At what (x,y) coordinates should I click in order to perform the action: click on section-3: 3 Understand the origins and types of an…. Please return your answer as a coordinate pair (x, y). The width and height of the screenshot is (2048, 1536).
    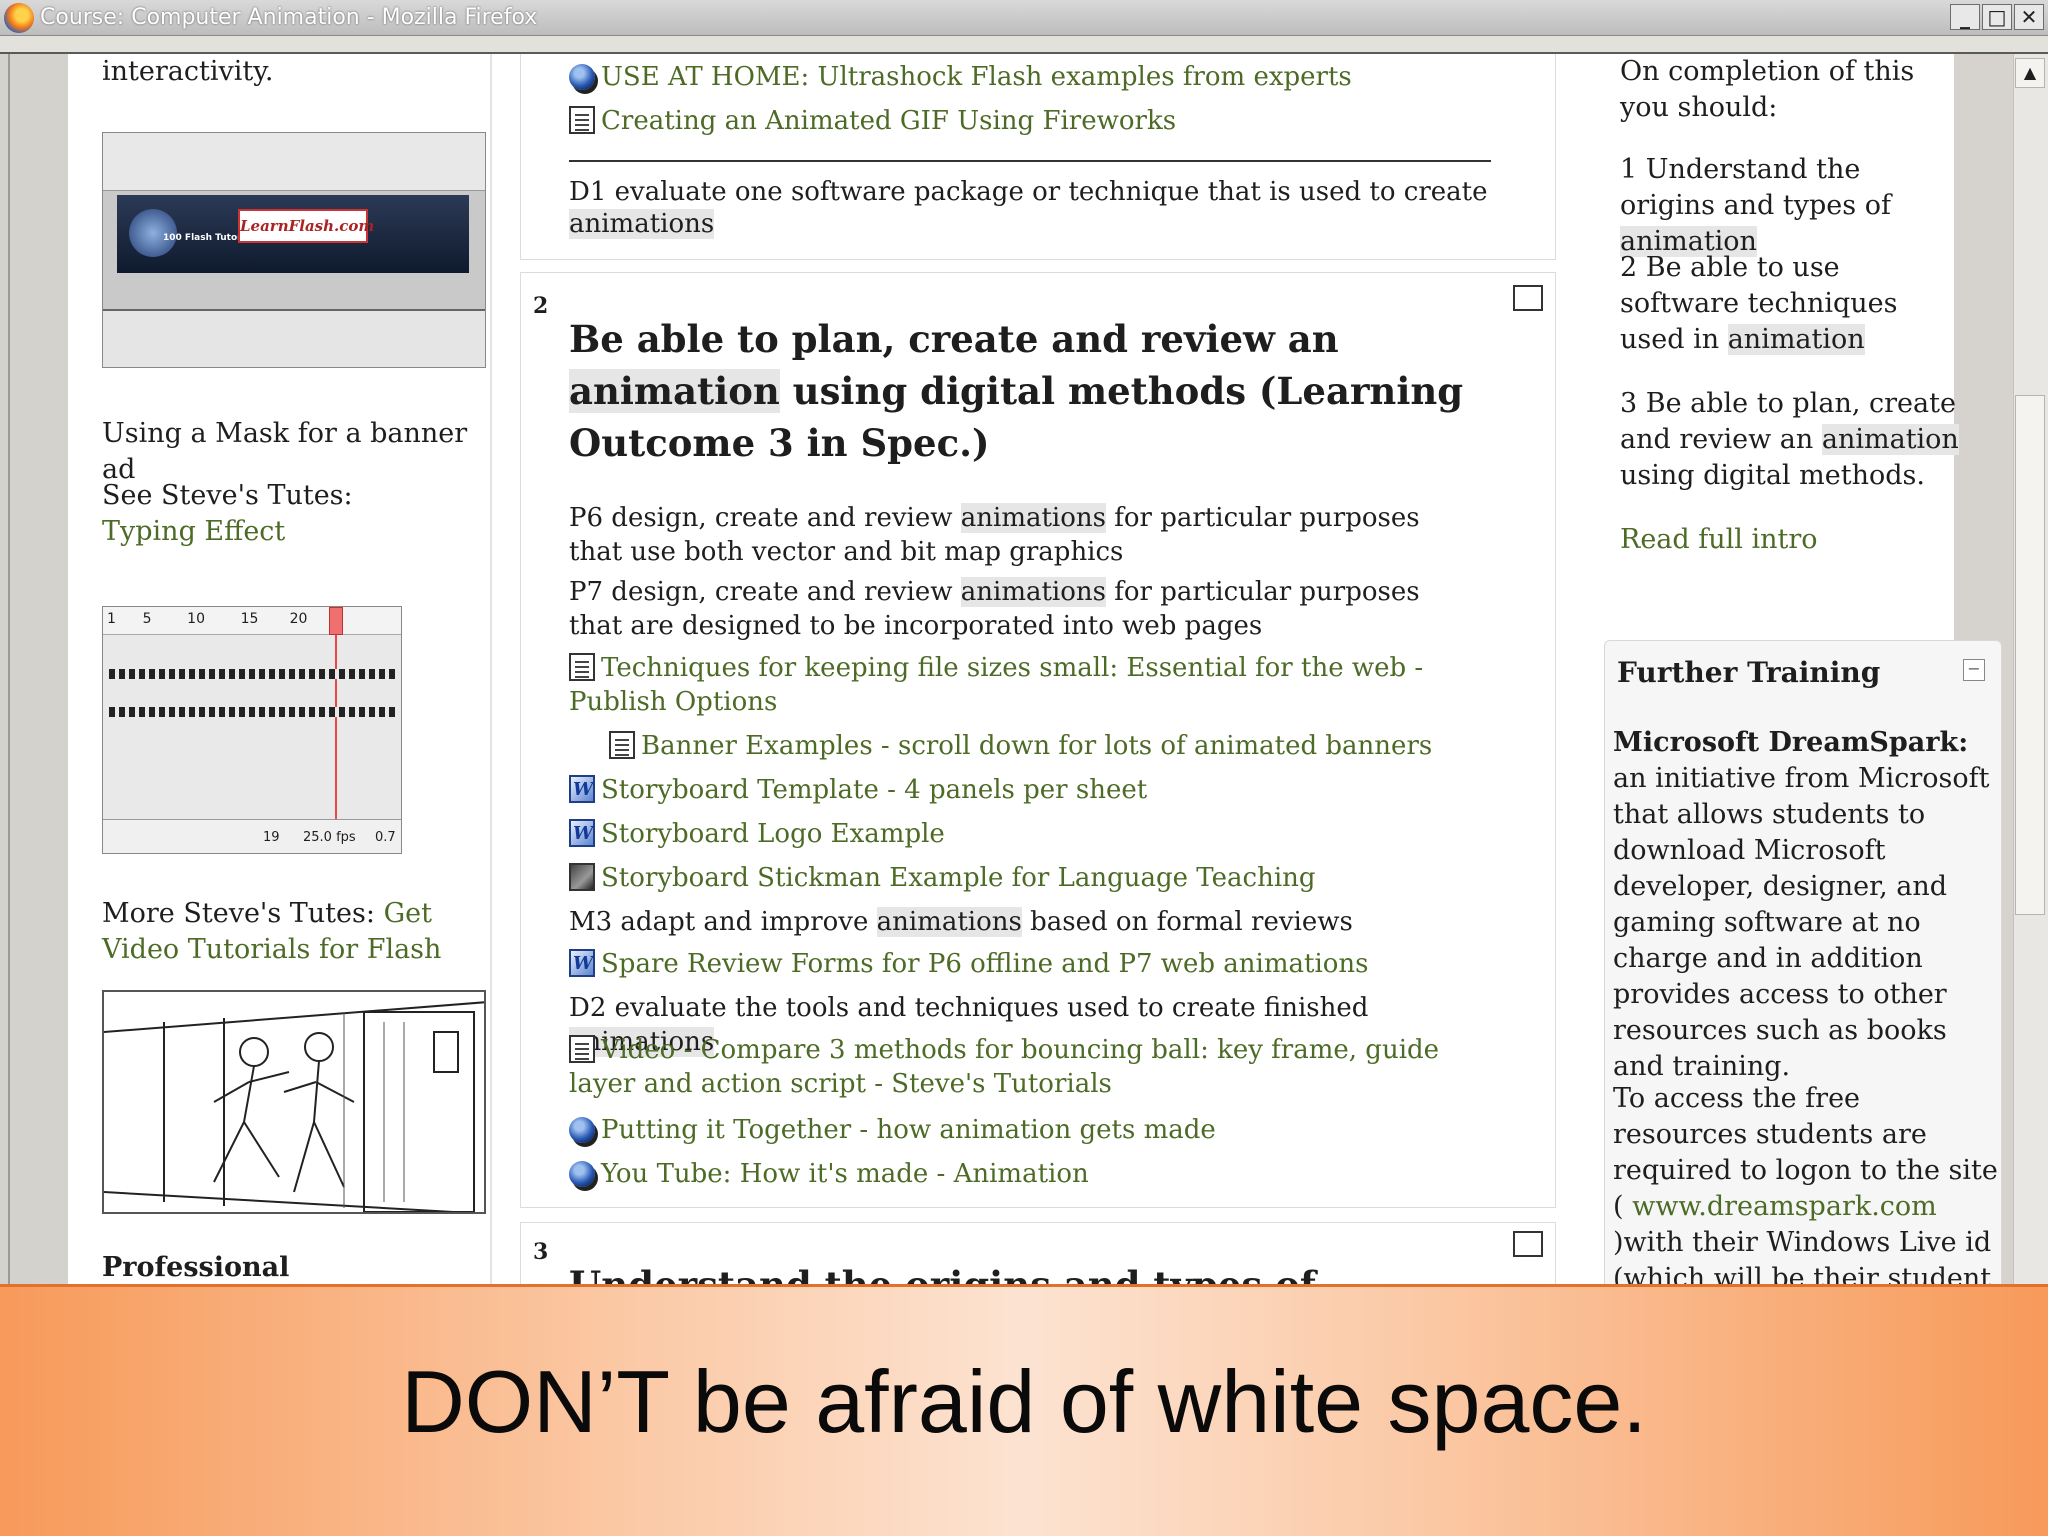
    Looking at the image, I should click on (1038, 1253).